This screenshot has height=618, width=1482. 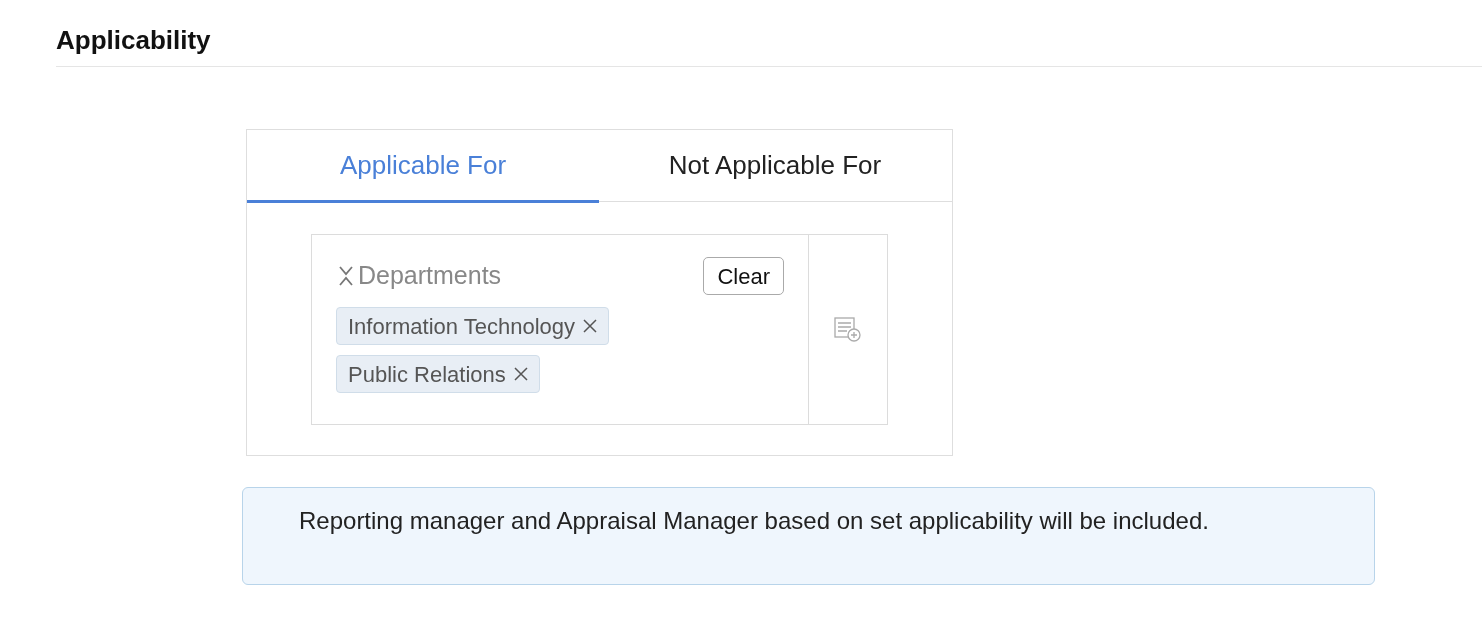 I want to click on tab: Not Applicable For, so click(x=775, y=166).